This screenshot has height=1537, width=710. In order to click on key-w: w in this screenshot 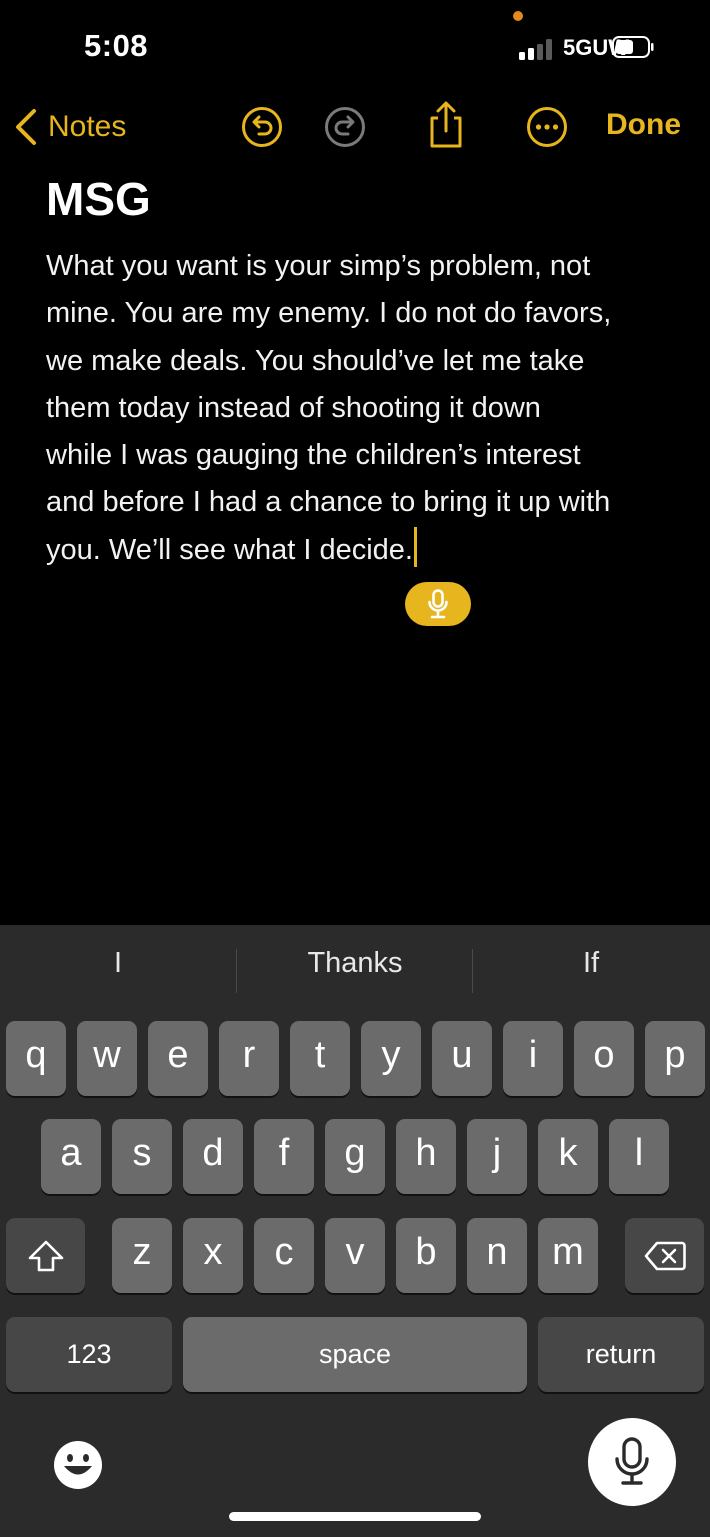, I will do `click(107, 1058)`.